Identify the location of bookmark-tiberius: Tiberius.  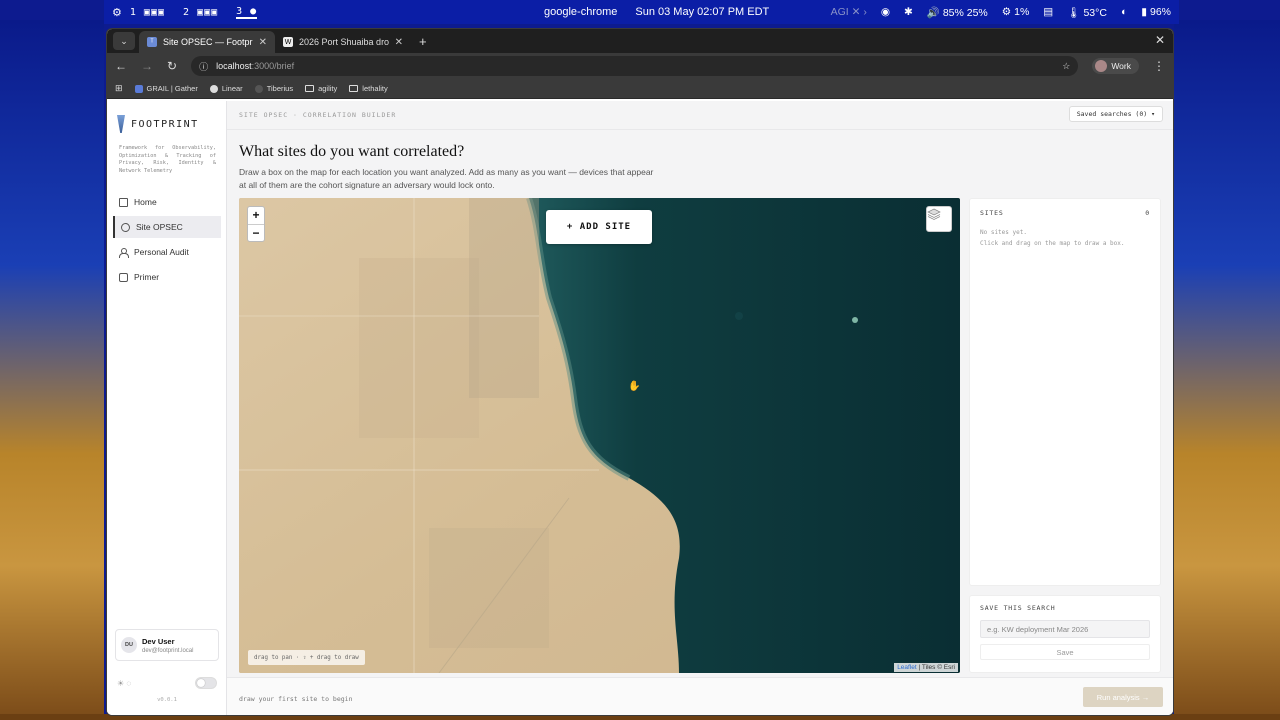
(273, 88).